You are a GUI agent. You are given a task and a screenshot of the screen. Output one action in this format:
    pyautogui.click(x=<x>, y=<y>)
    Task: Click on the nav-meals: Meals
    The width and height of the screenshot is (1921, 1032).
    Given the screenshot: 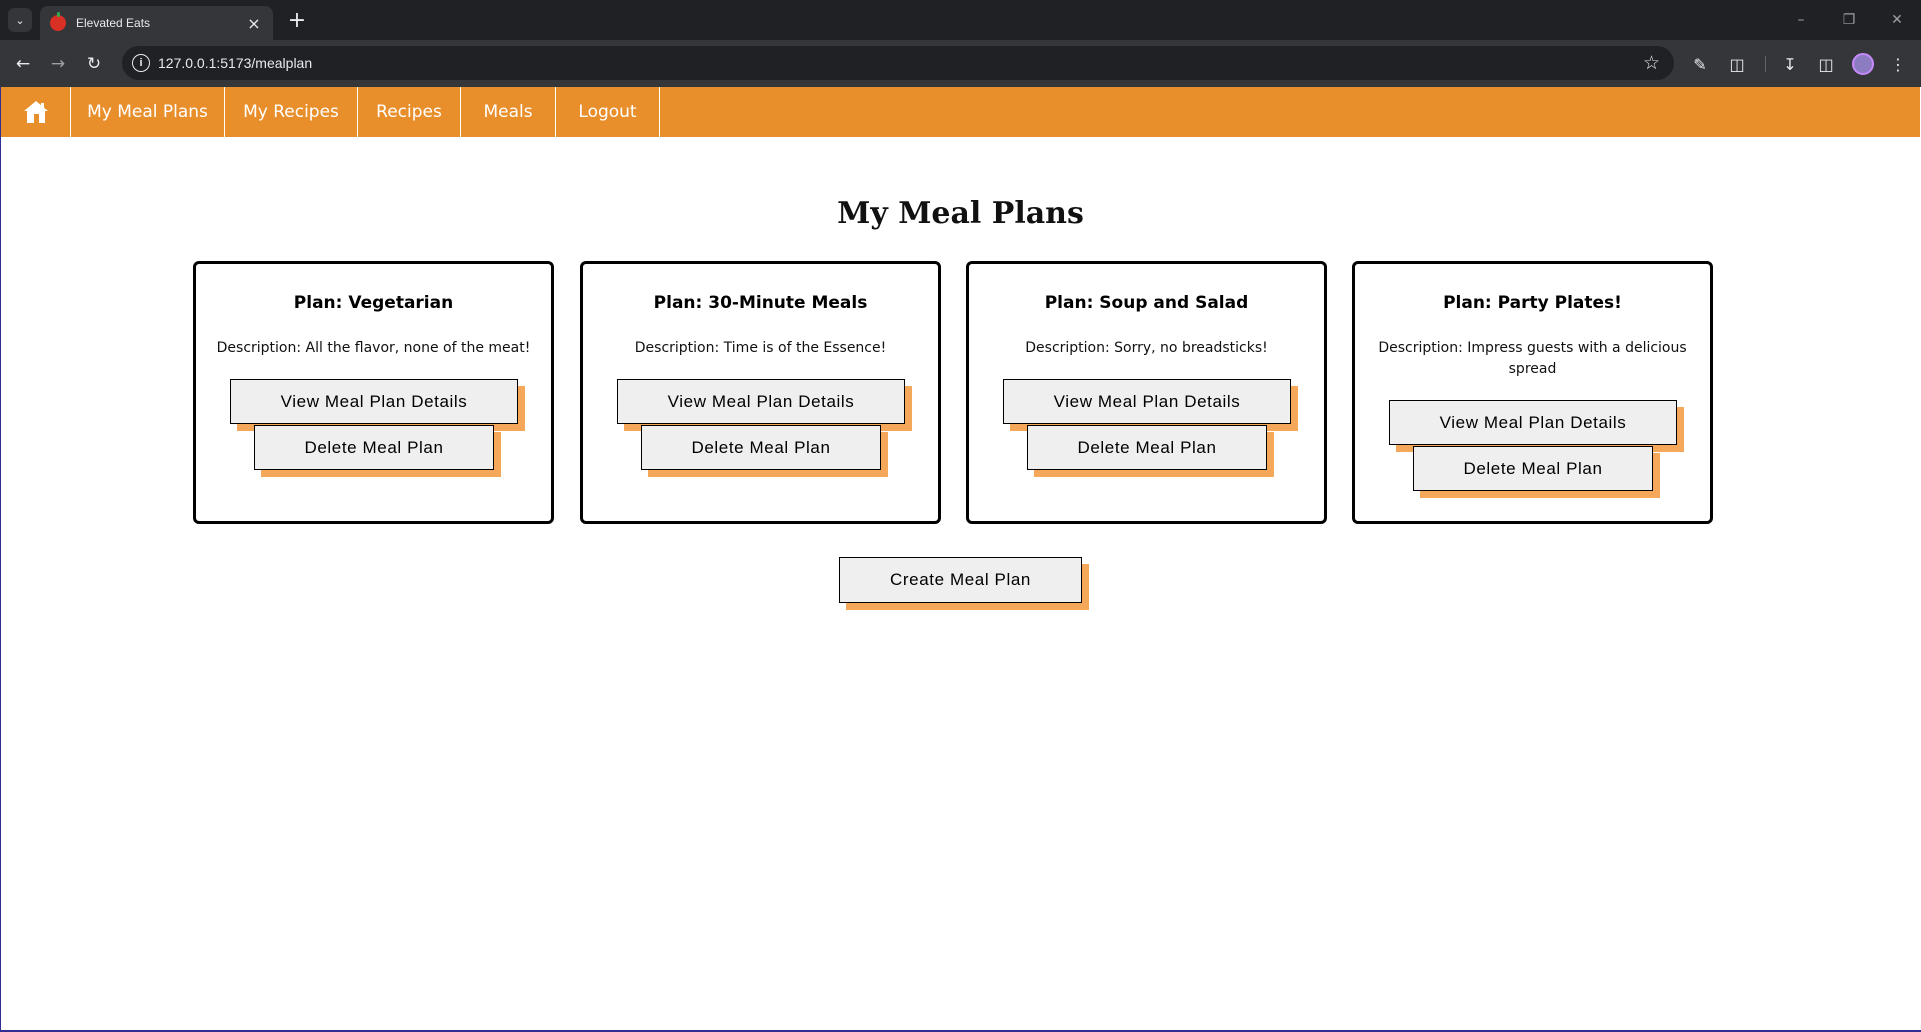 What is the action you would take?
    pyautogui.click(x=508, y=112)
    